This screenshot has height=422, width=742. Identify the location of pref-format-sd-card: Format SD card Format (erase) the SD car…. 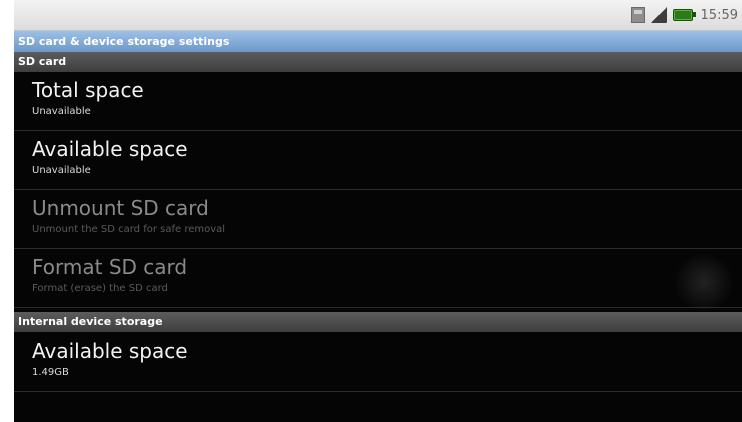
(378, 278).